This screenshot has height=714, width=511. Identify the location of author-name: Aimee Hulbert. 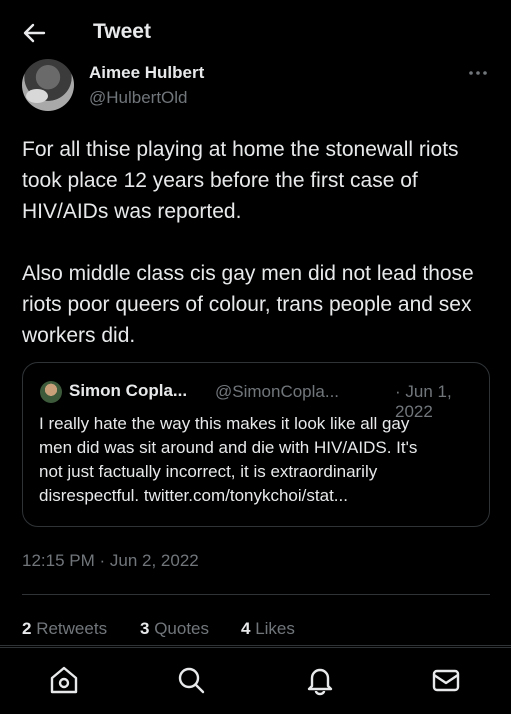
(146, 73).